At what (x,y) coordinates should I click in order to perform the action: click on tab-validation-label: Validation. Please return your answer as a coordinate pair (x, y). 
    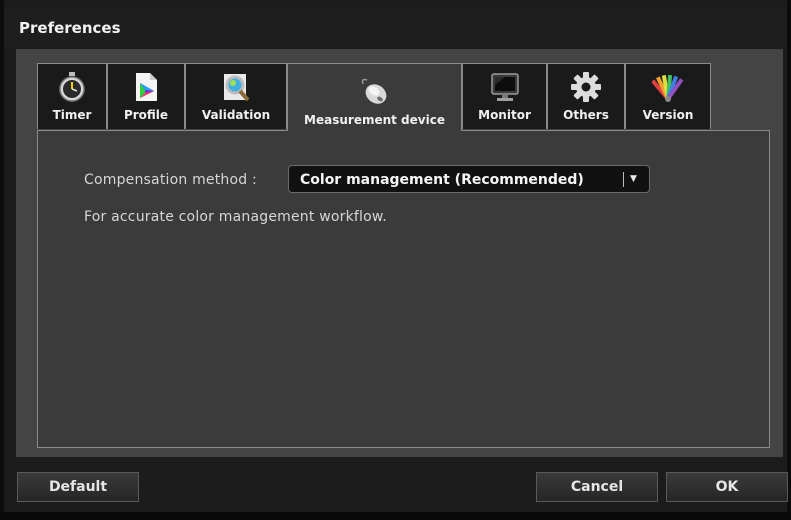
    Looking at the image, I should click on (236, 115).